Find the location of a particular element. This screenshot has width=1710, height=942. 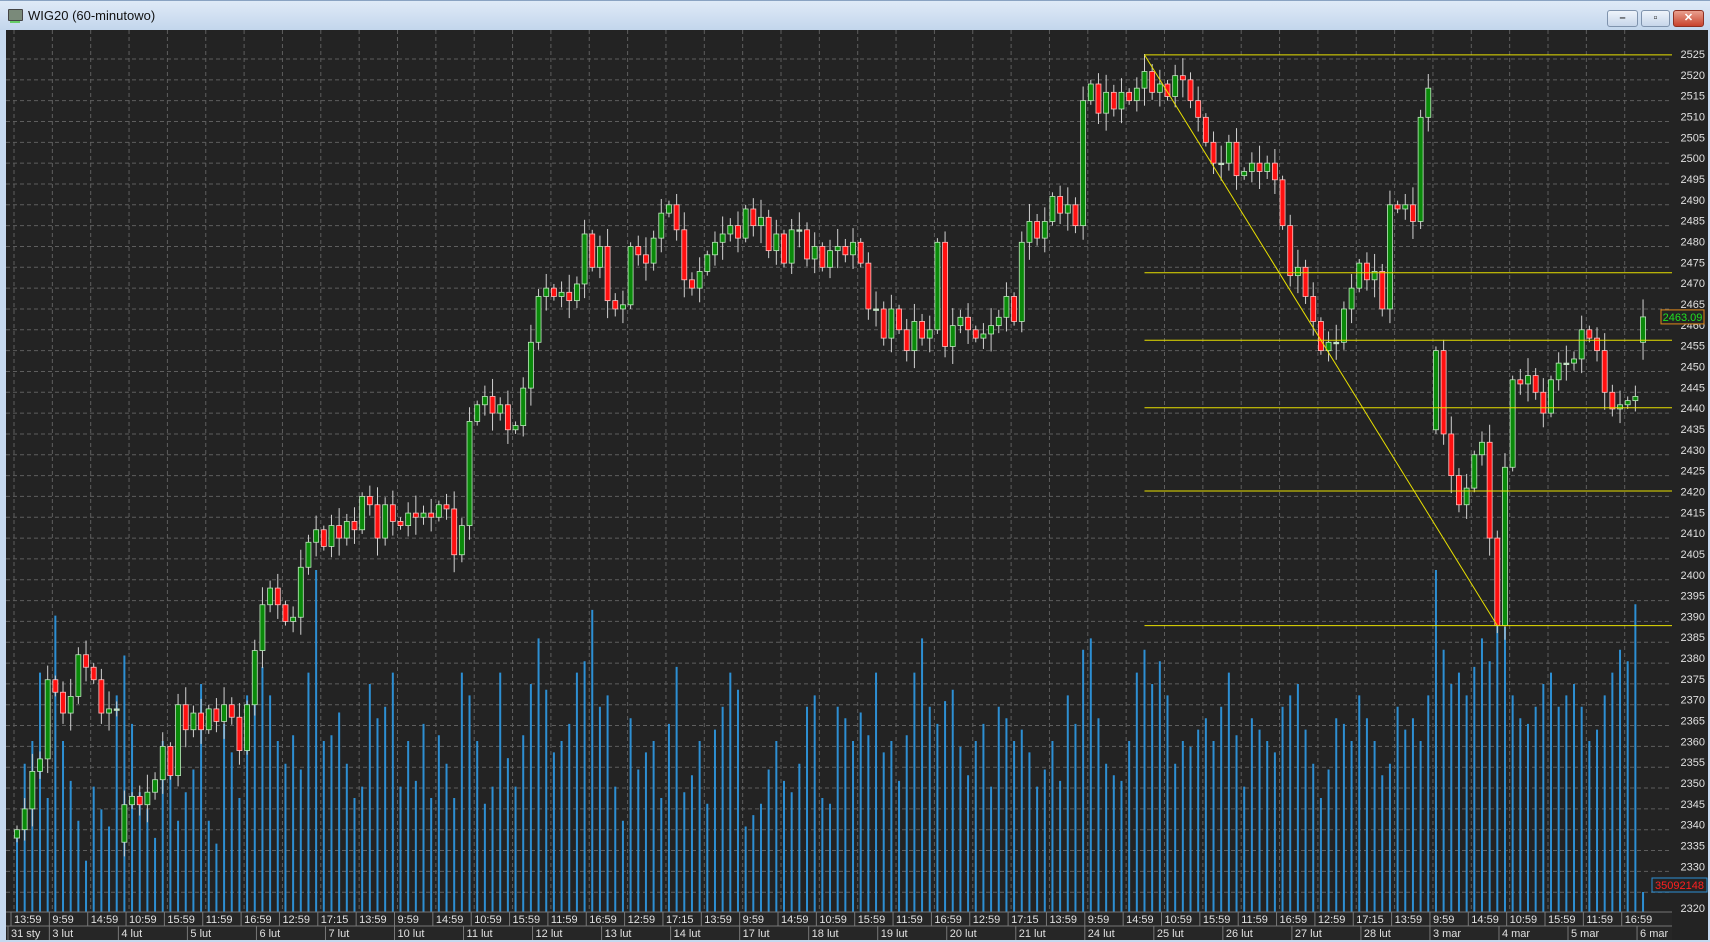

y-tick-label: 2450 is located at coordinates (1693, 367).